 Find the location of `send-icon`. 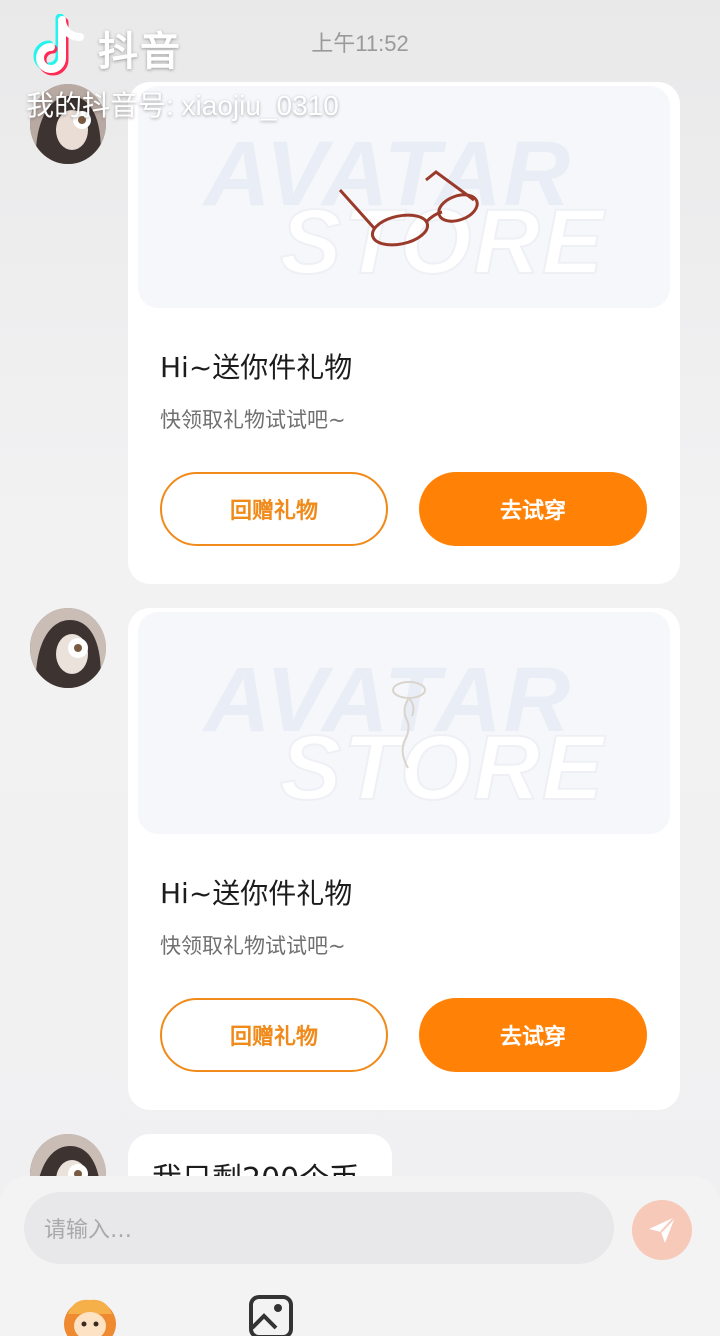

send-icon is located at coordinates (662, 1229).